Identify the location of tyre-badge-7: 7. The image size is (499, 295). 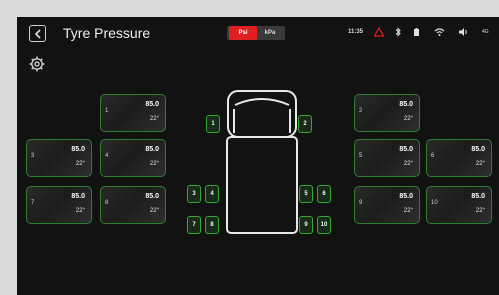
(194, 225).